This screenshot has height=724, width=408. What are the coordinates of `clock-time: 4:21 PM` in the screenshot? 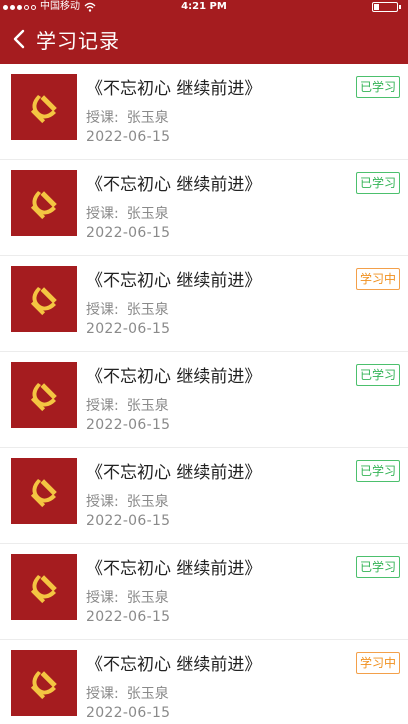 It's located at (204, 6).